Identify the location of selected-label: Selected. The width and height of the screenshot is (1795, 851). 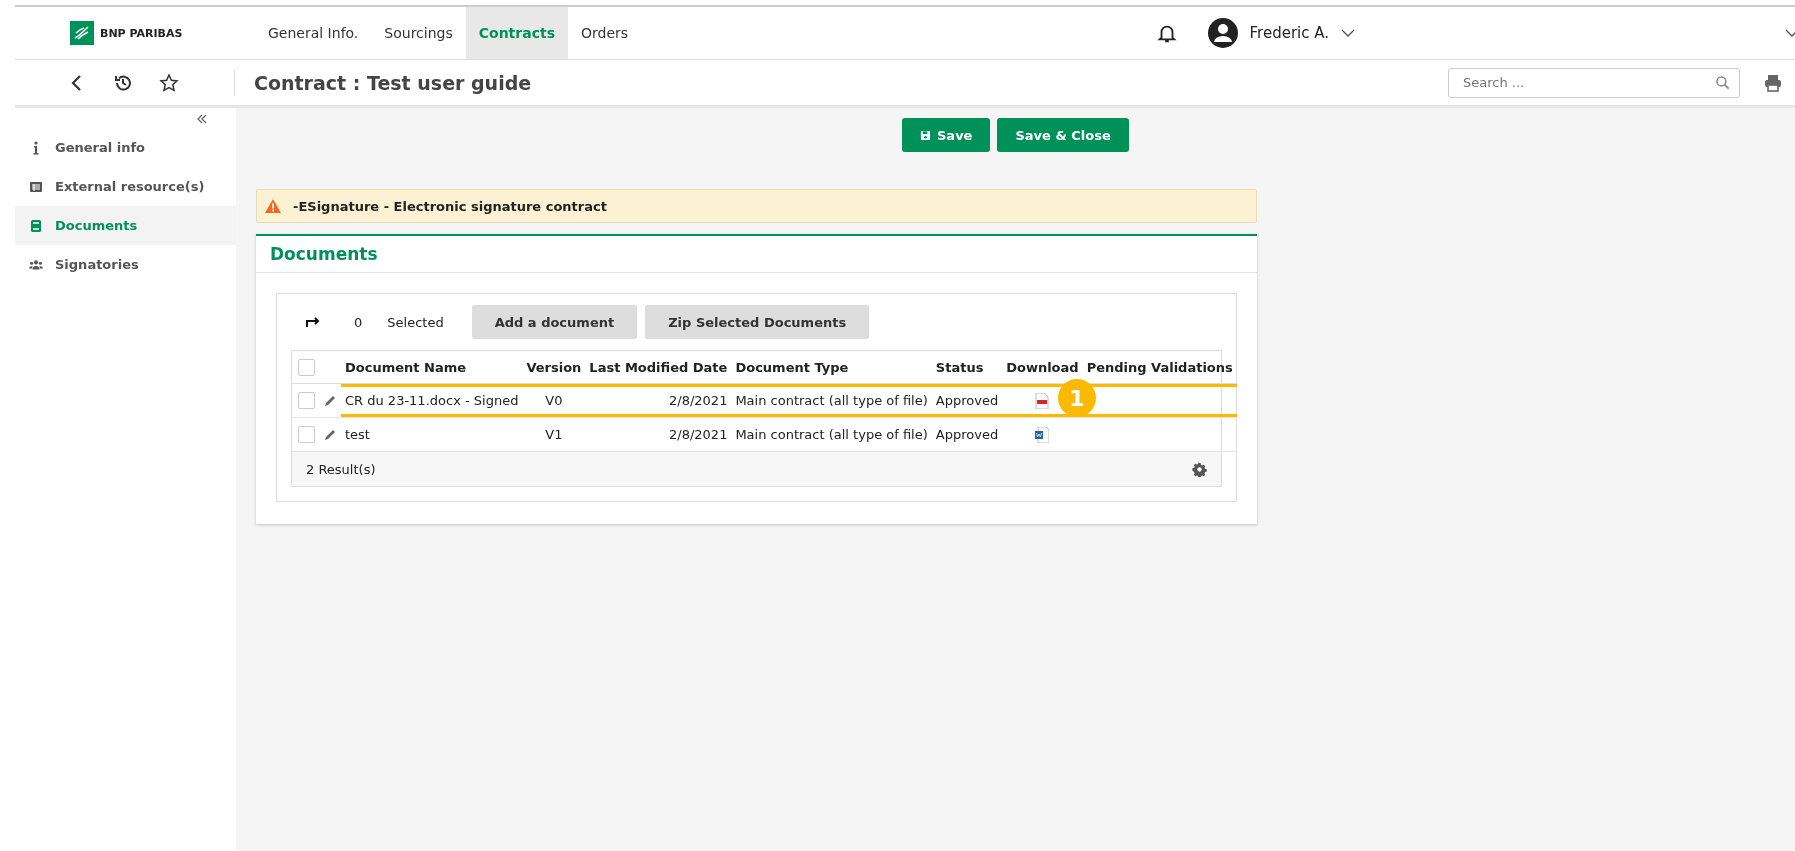
(415, 322).